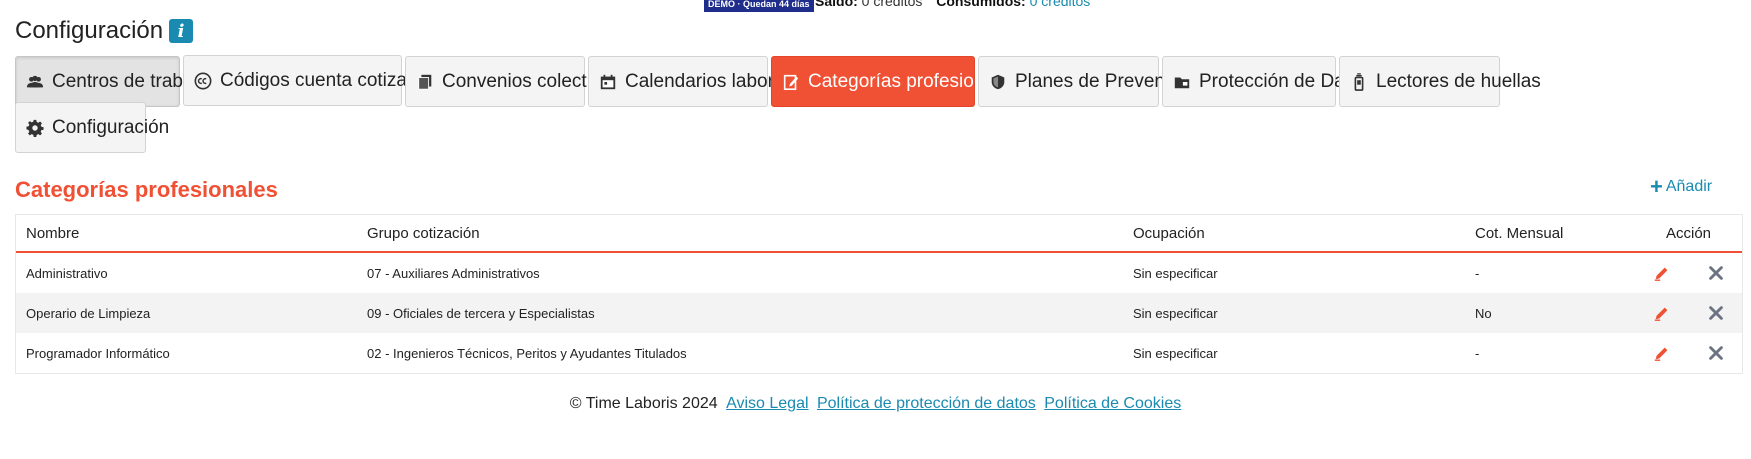 This screenshot has width=1751, height=459. I want to click on folder-icon, so click(1182, 82).